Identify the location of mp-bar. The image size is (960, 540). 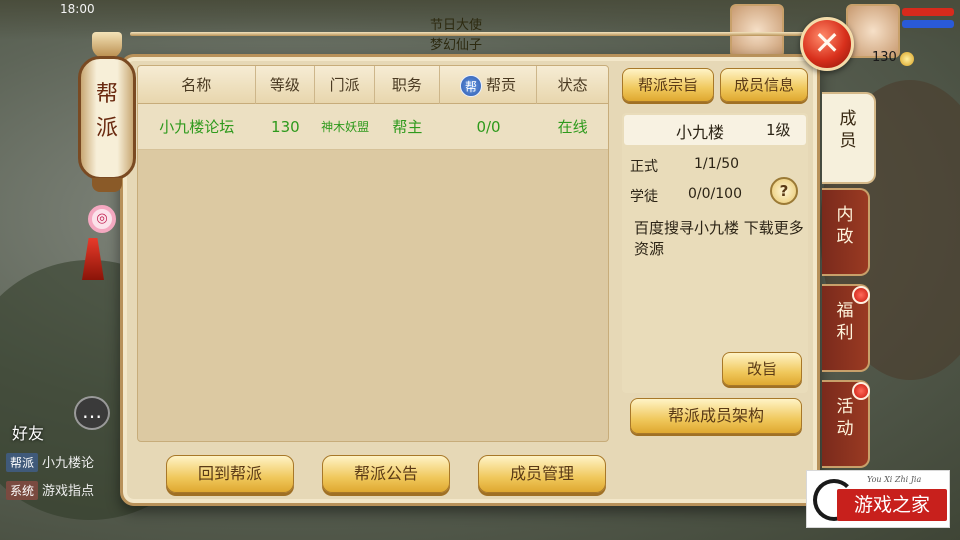
(928, 24).